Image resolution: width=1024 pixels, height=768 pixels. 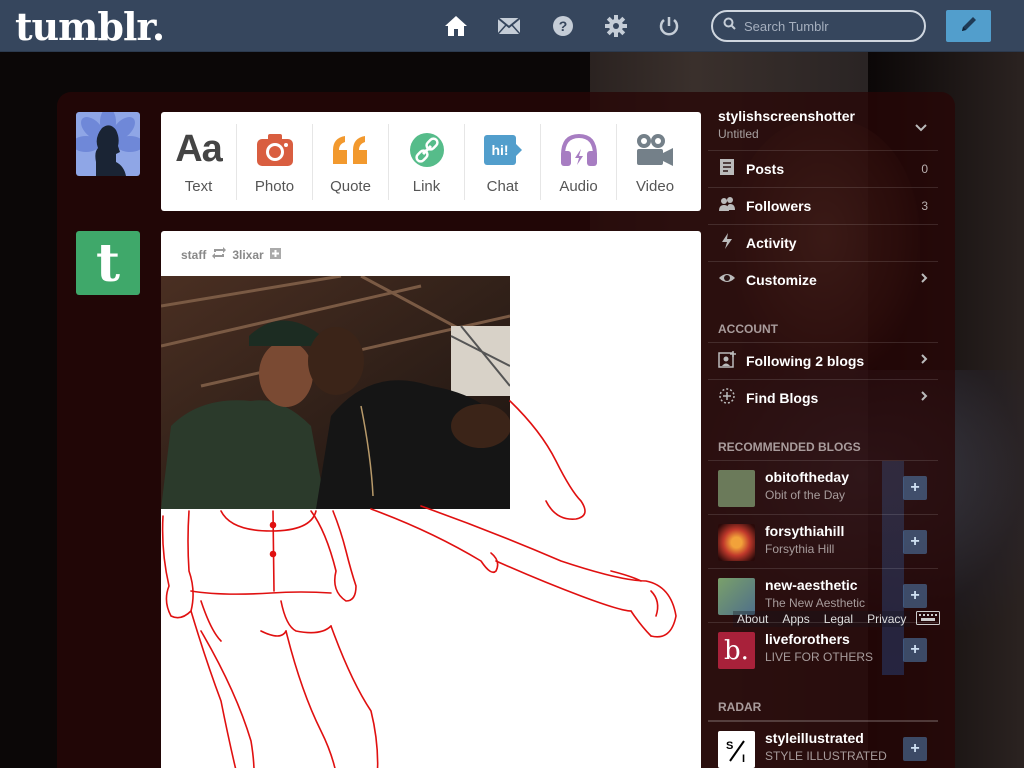 I want to click on video-icon, so click(x=655, y=150).